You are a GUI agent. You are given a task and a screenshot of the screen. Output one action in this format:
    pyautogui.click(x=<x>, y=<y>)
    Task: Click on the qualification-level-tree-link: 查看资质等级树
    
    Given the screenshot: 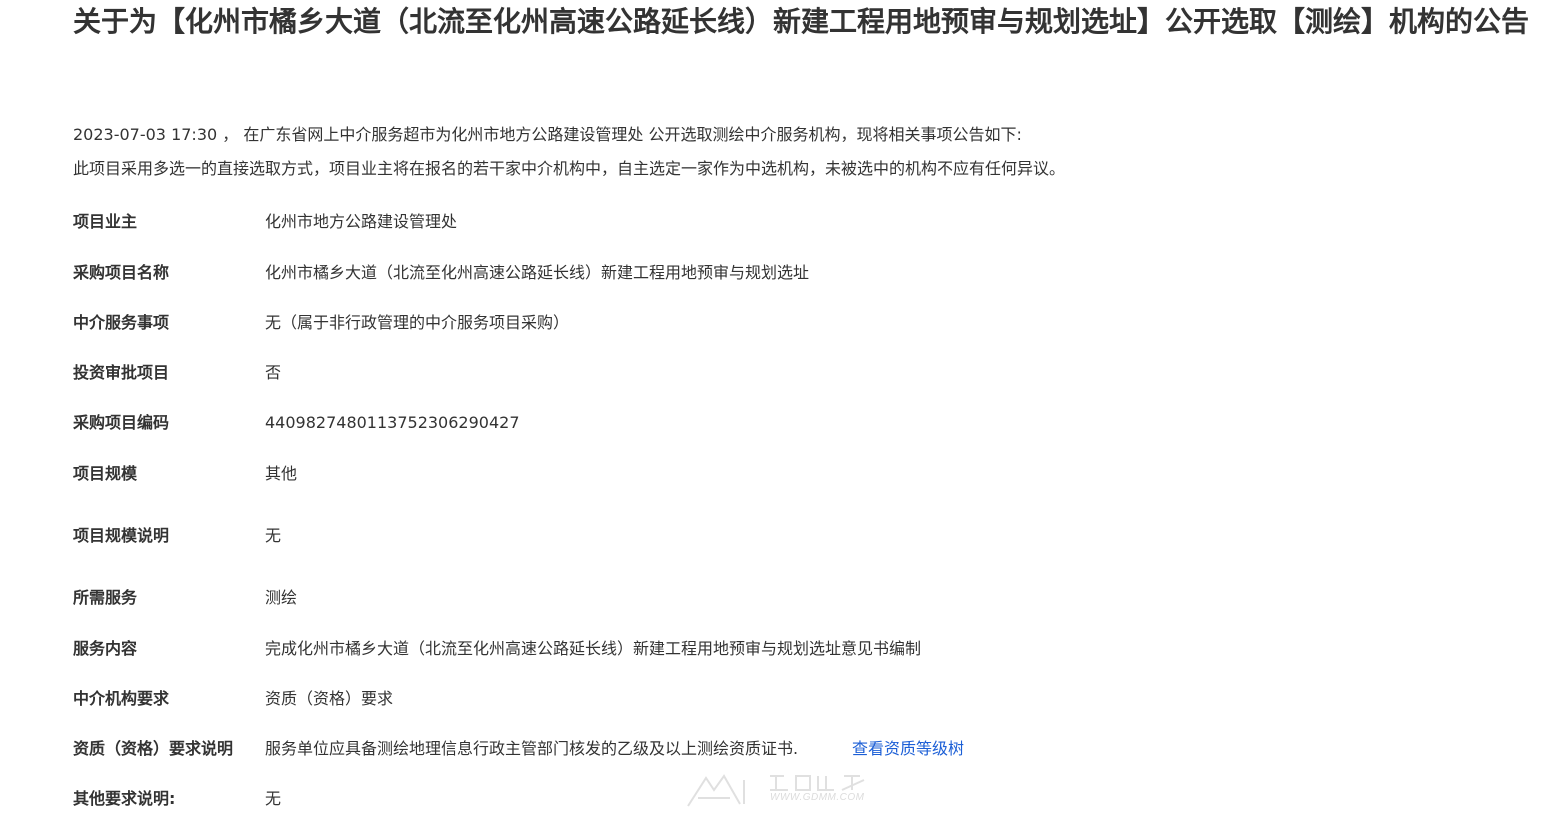 What is the action you would take?
    pyautogui.click(x=908, y=749)
    